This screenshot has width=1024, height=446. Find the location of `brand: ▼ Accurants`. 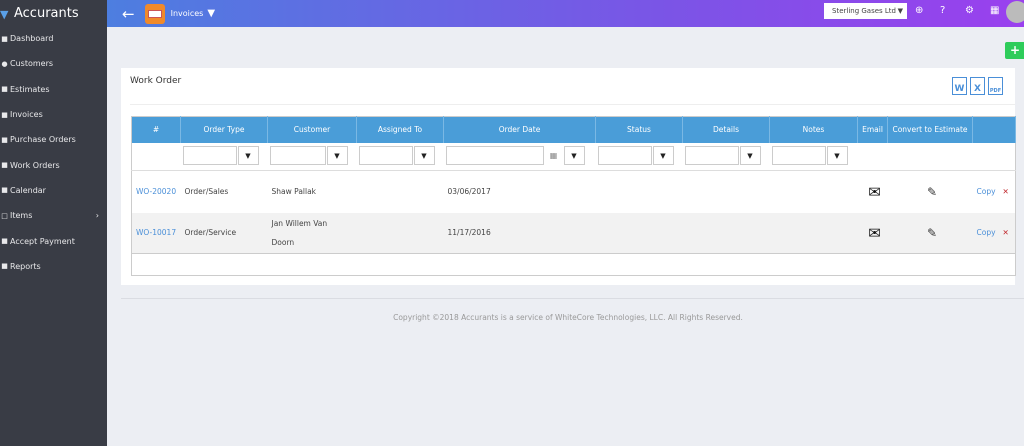

brand: ▼ Accurants is located at coordinates (53, 13).